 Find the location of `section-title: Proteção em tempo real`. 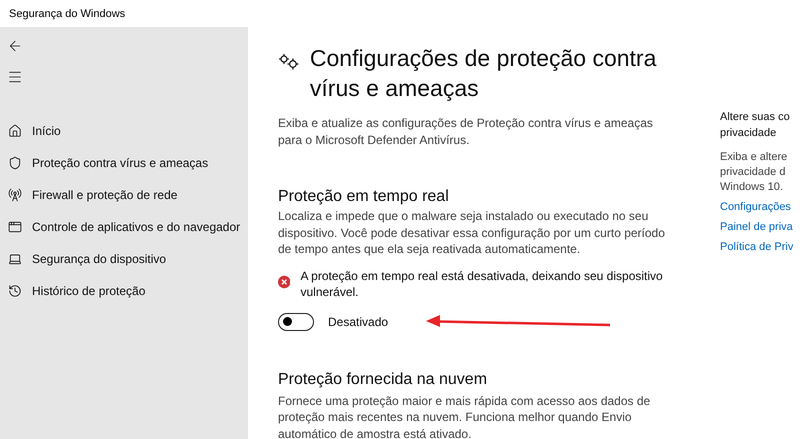

section-title: Proteção em tempo real is located at coordinates (364, 197).